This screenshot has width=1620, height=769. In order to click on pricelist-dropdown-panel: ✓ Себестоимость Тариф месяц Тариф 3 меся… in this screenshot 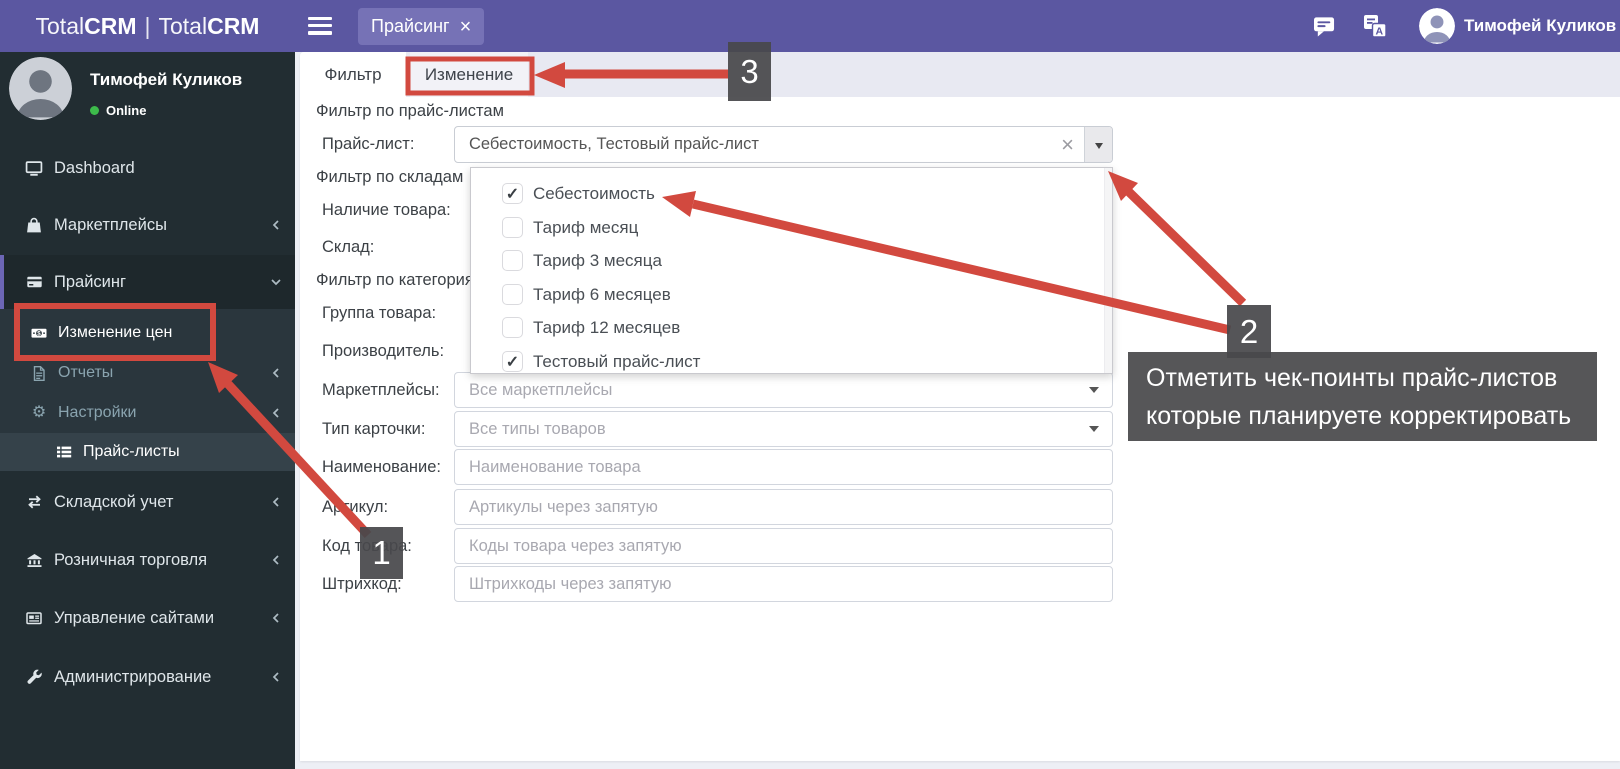, I will do `click(791, 270)`.